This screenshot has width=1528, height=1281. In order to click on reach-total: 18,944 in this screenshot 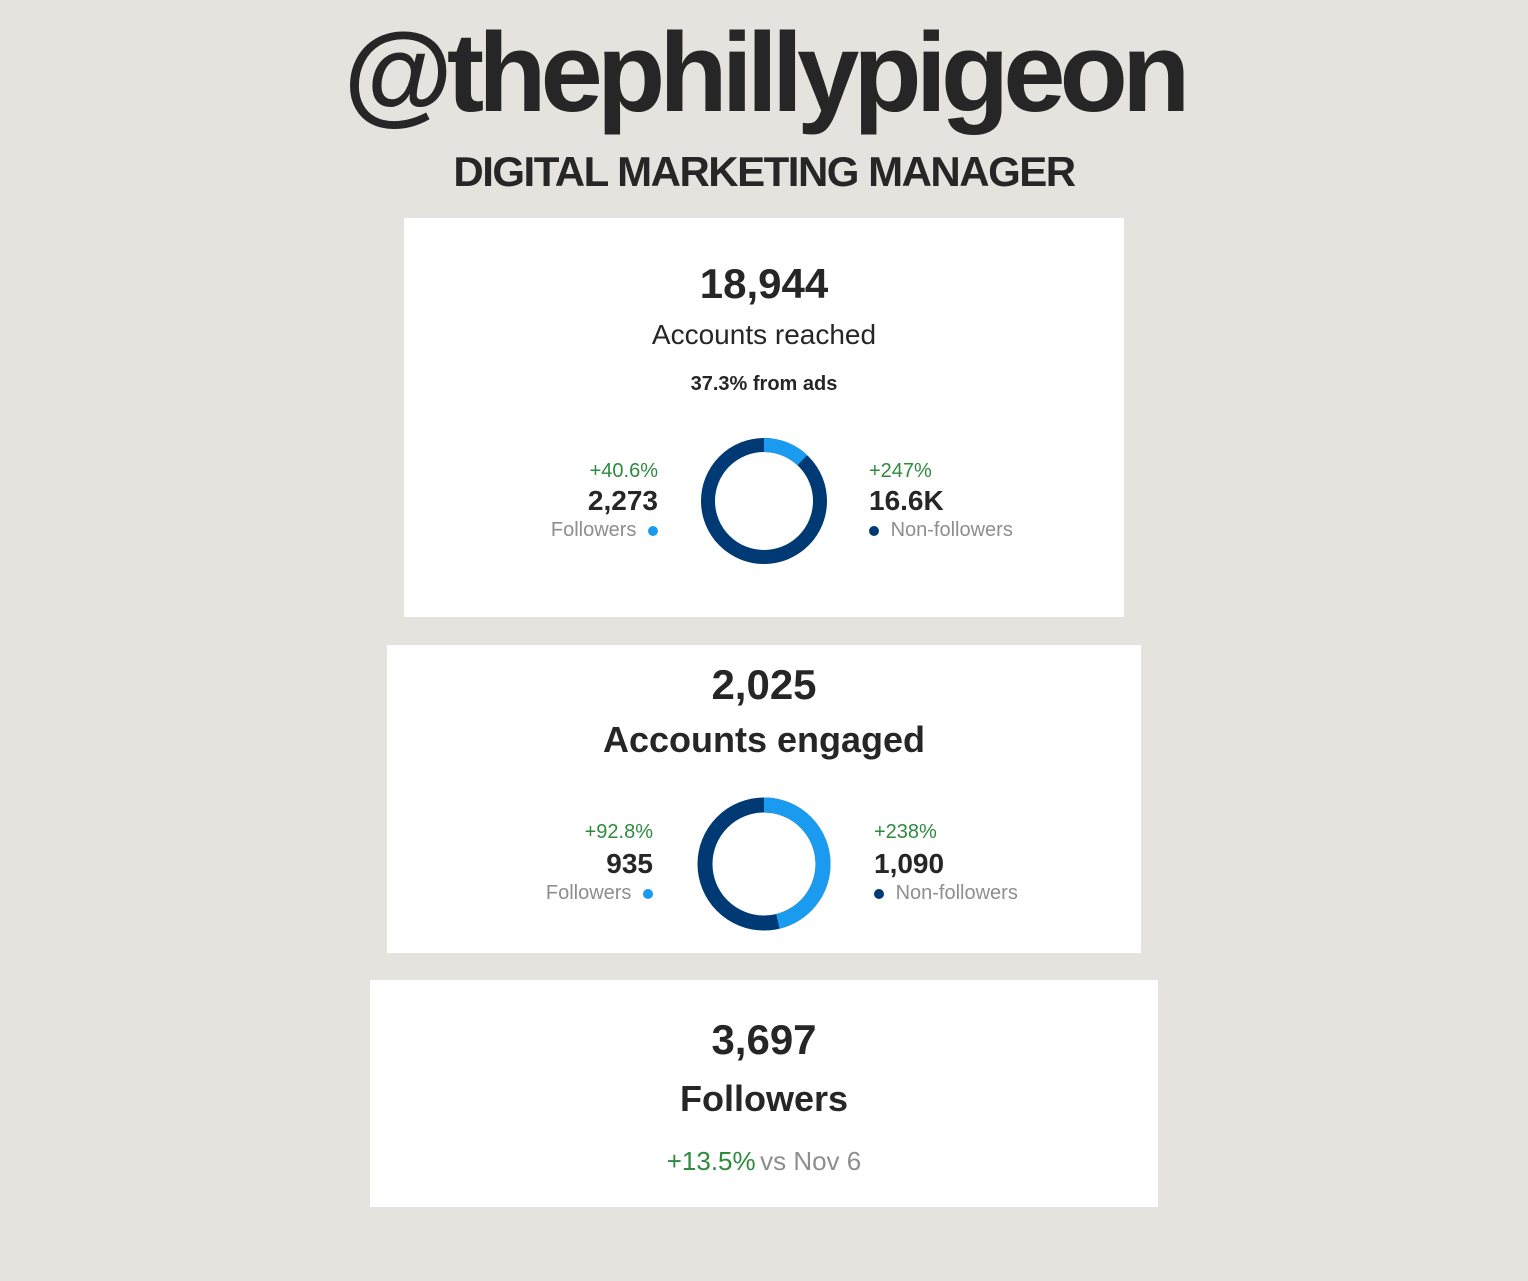, I will do `click(764, 283)`.